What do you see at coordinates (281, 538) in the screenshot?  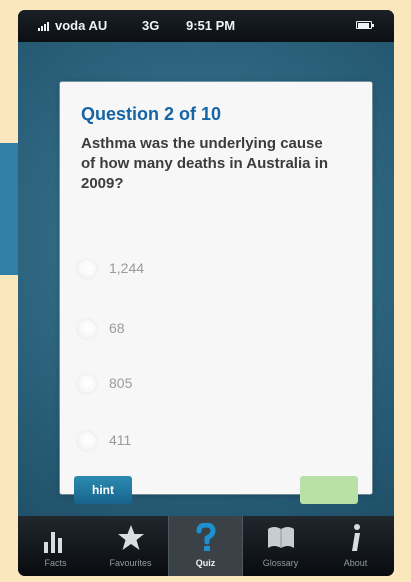 I see `book-icon` at bounding box center [281, 538].